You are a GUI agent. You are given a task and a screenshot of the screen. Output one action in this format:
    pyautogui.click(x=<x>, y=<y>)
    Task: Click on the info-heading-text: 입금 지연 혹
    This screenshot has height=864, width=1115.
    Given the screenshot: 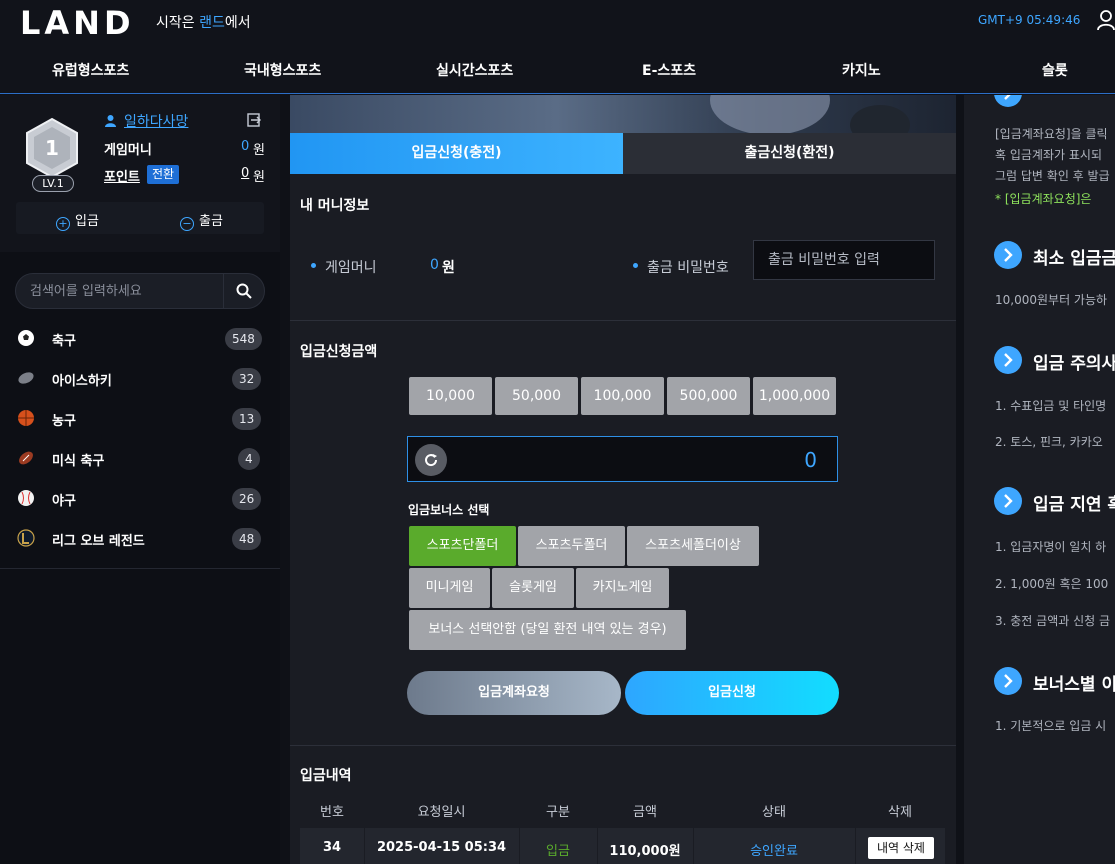 What is the action you would take?
    pyautogui.click(x=1074, y=505)
    